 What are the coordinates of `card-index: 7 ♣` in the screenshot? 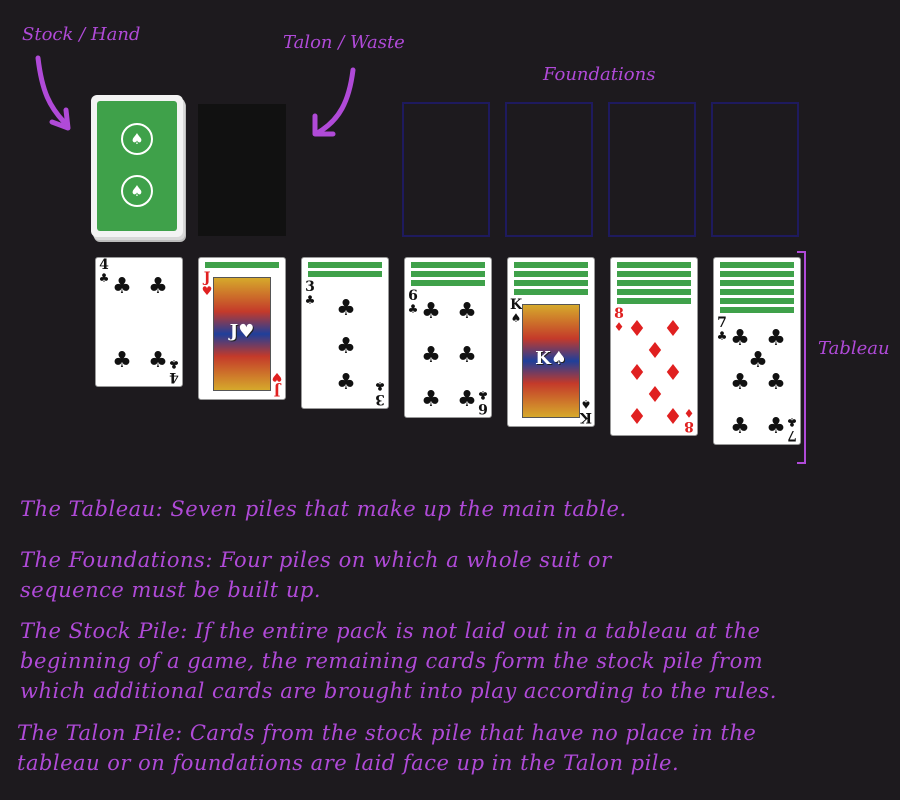 It's located at (722, 329).